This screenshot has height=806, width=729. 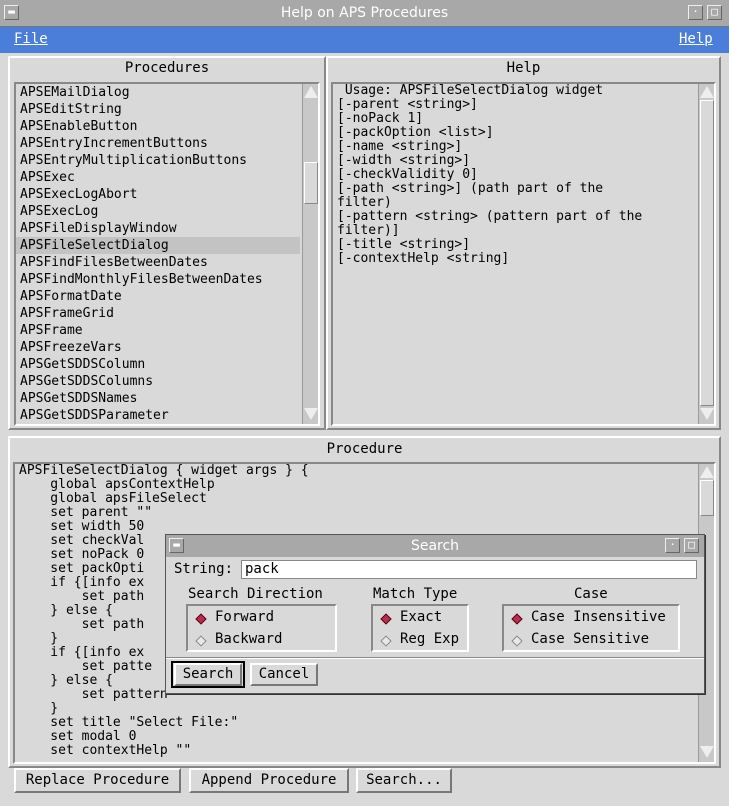 I want to click on code-line: set packOpti, so click(x=82, y=568).